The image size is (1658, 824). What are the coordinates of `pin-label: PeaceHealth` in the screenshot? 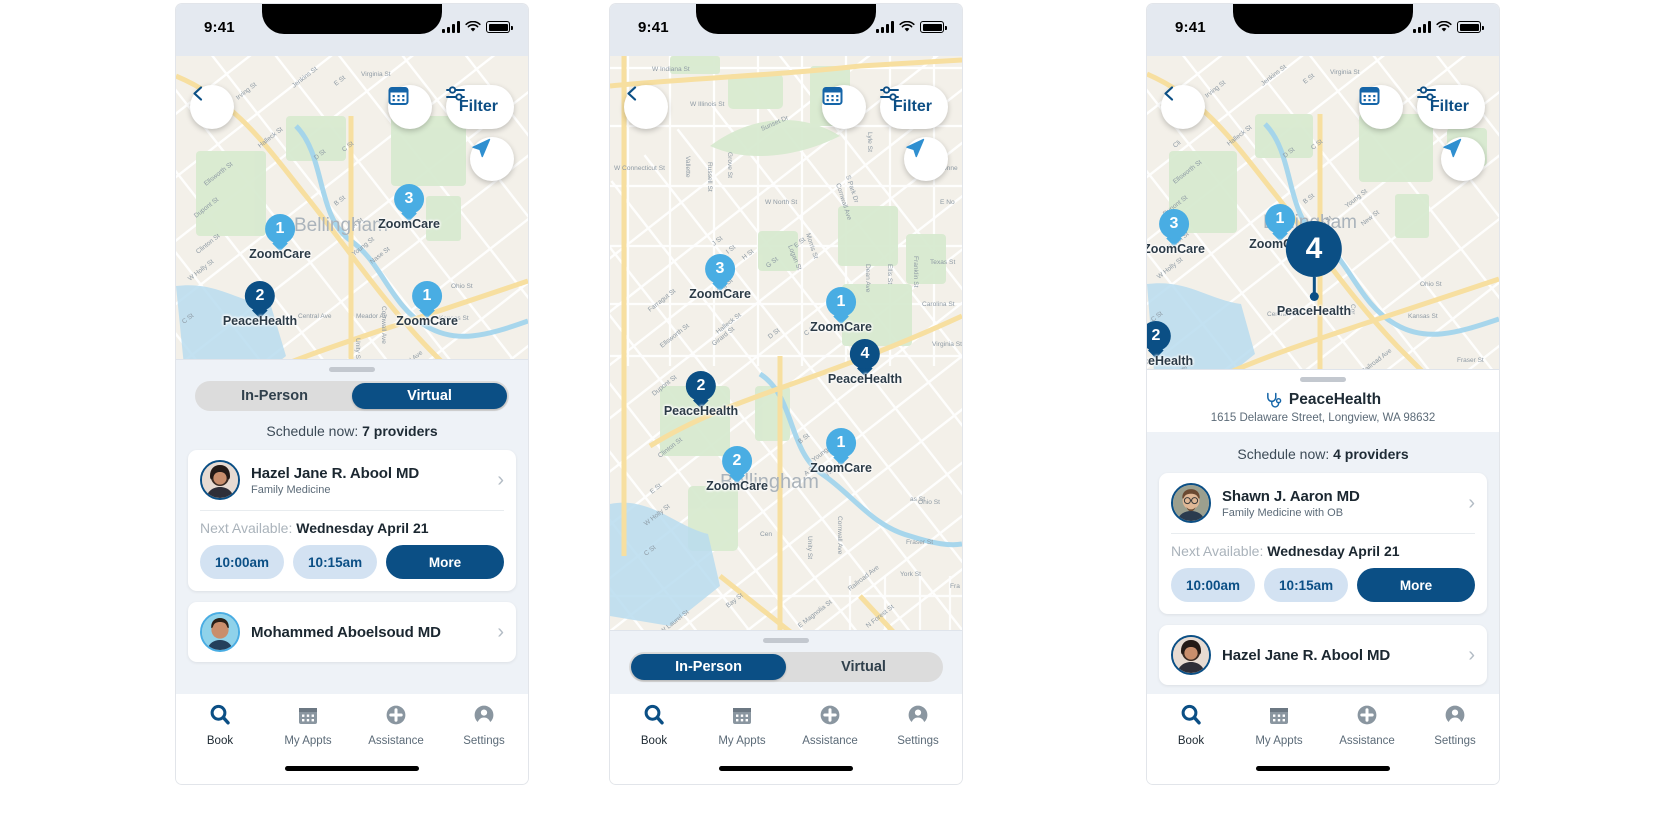 It's located at (1314, 311).